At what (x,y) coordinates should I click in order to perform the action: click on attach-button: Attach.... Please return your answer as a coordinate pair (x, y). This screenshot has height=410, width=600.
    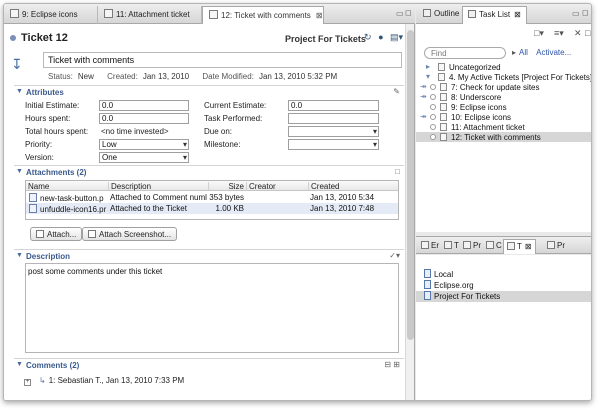
    Looking at the image, I should click on (56, 234).